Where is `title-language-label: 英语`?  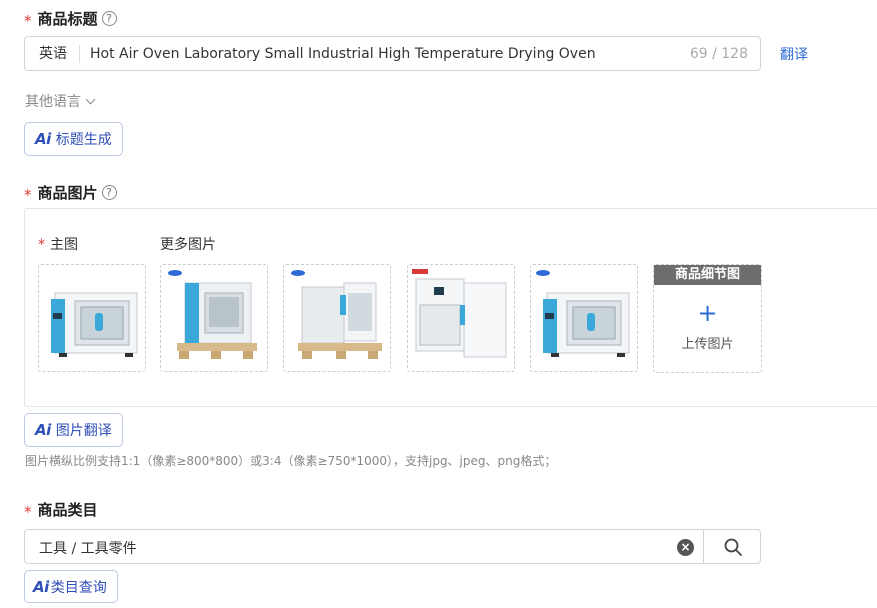 title-language-label: 英语 is located at coordinates (52, 53).